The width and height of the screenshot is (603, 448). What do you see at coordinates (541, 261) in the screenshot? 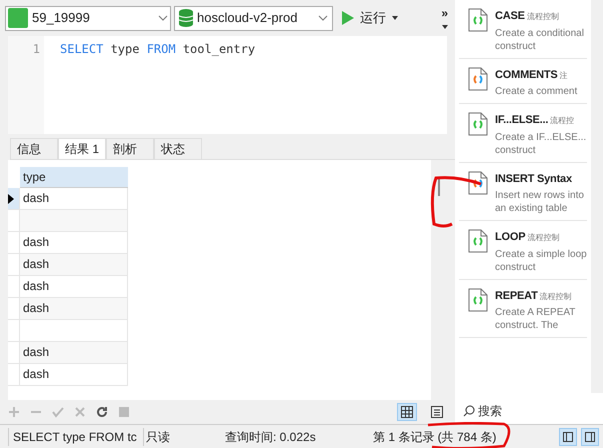
I see `snippet-description: Create a simple loop construct` at bounding box center [541, 261].